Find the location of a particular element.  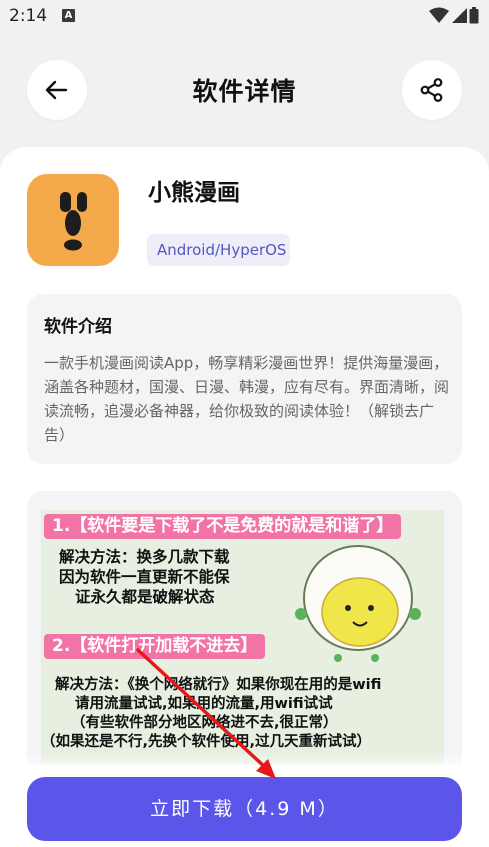

screenshot-solution-1-line-2: 因为软件一直更新不能保 is located at coordinates (144, 577).